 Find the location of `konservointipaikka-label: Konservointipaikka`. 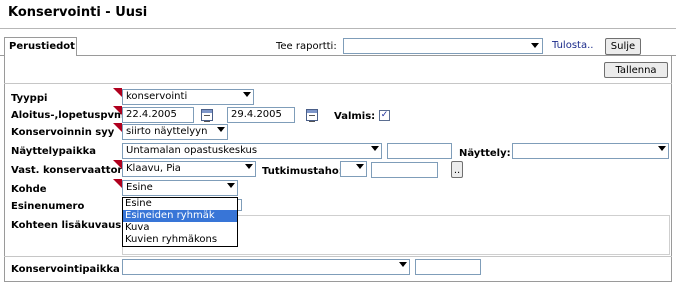

konservointipaikka-label: Konservointipaikka is located at coordinates (65, 269).